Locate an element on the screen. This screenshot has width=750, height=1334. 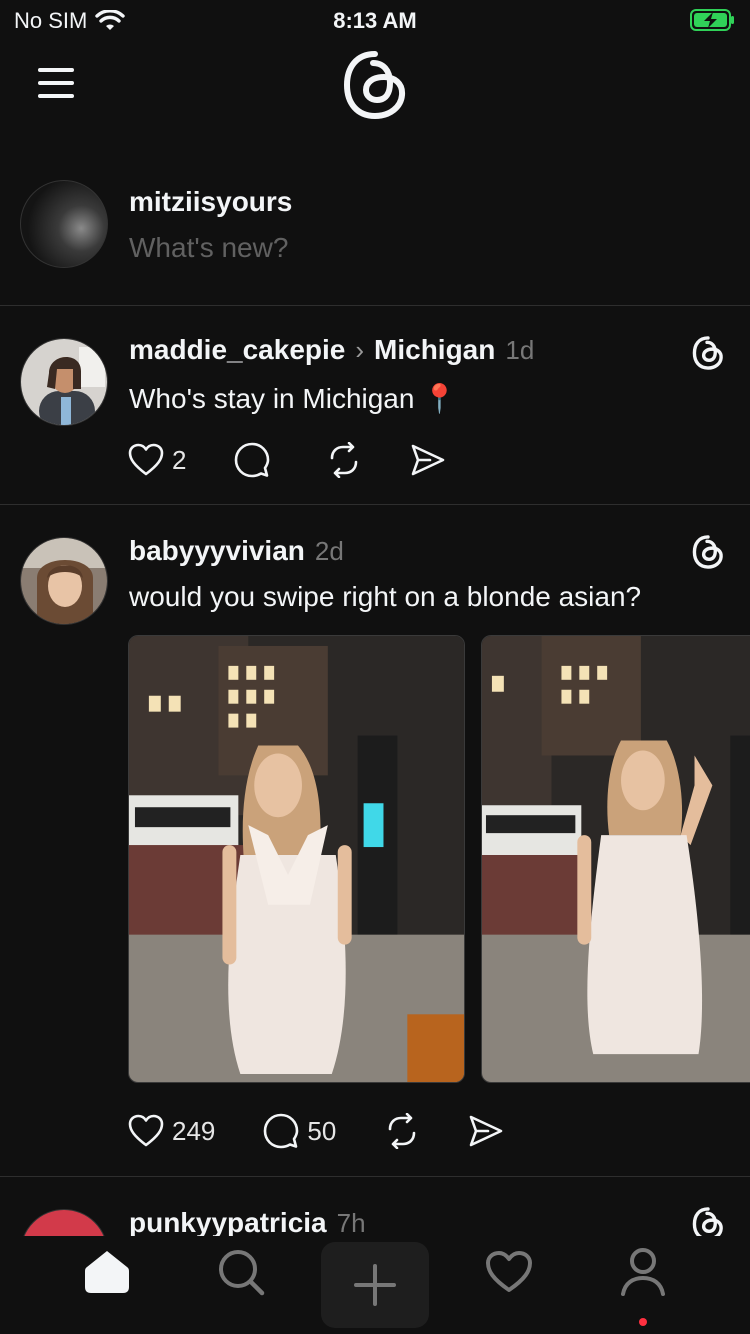
status-bar: No SIM 8:13 AM is located at coordinates (375, 20).